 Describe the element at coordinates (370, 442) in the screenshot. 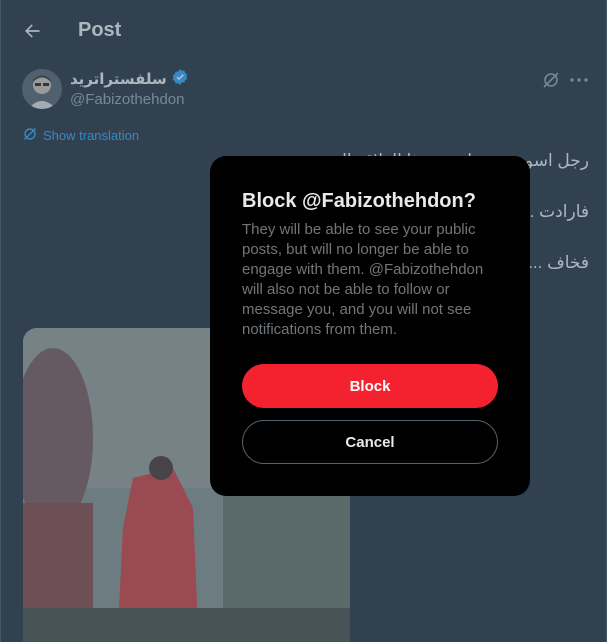

I see `cancel-button: Cancel` at that location.